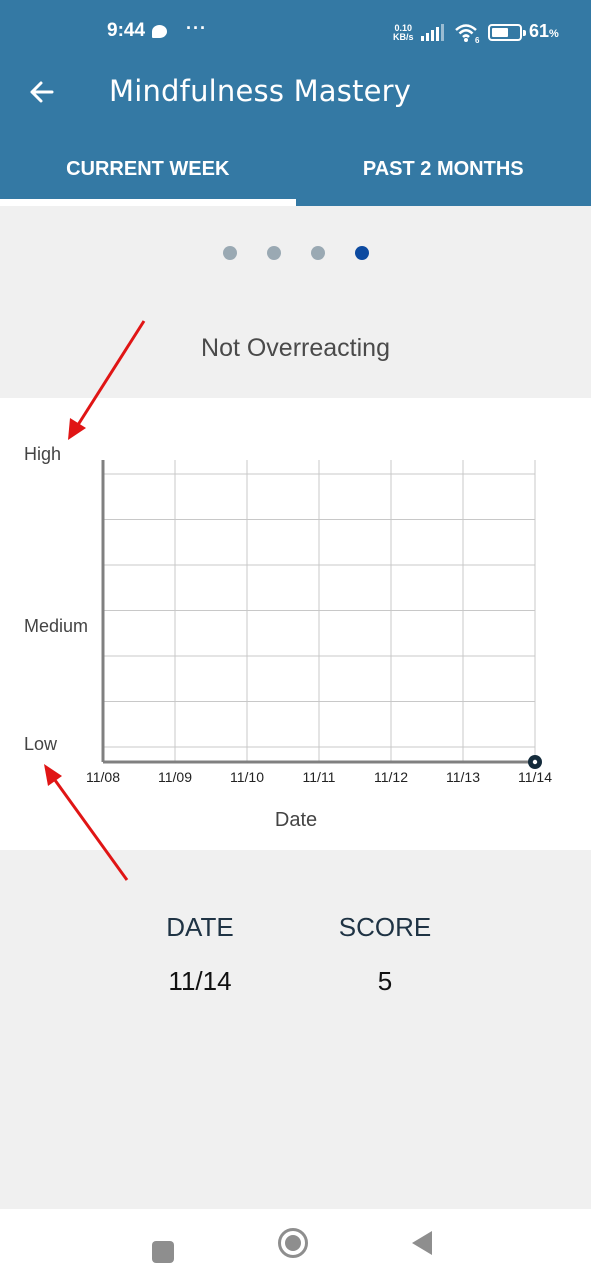 This screenshot has height=1280, width=591. Describe the element at coordinates (42, 92) in the screenshot. I see `back-arrow-icon` at that location.